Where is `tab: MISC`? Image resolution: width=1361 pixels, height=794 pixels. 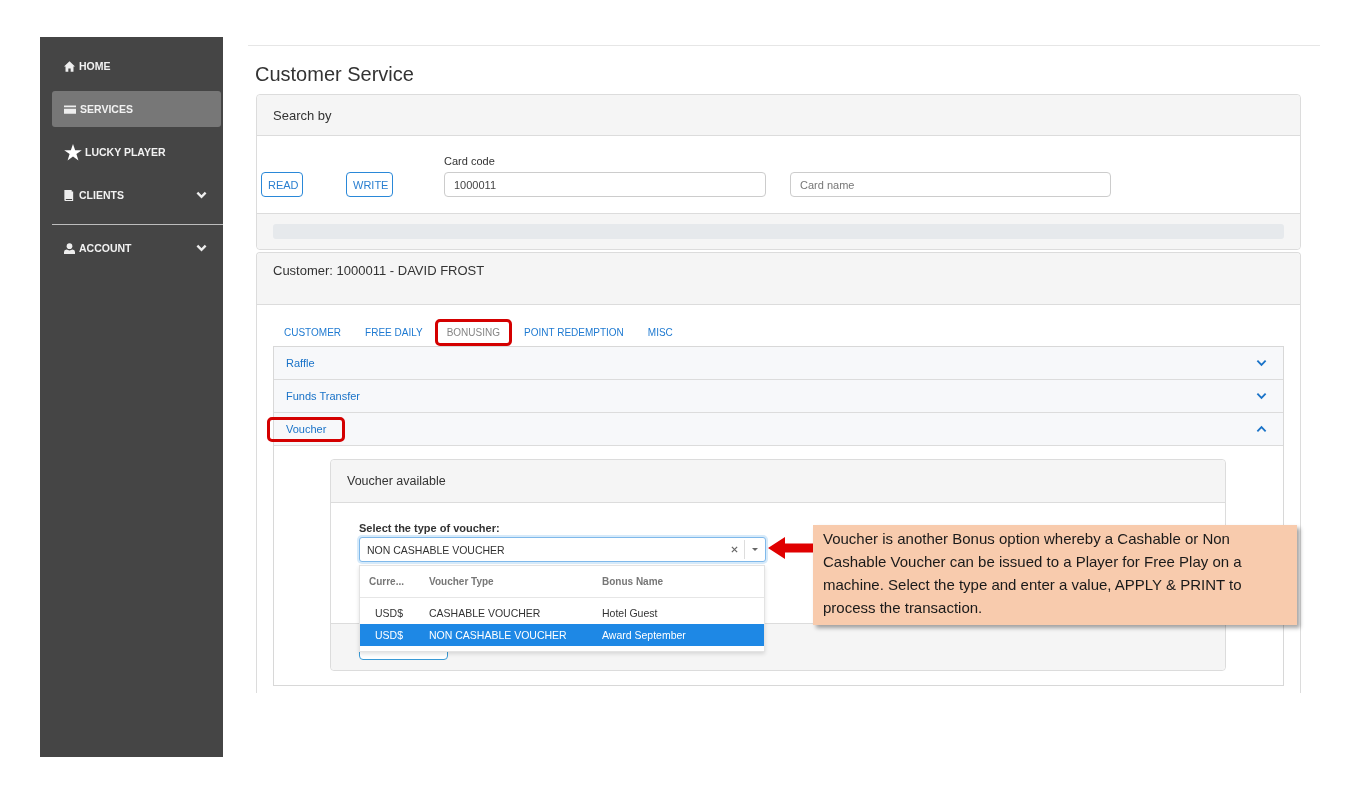 tab: MISC is located at coordinates (660, 332).